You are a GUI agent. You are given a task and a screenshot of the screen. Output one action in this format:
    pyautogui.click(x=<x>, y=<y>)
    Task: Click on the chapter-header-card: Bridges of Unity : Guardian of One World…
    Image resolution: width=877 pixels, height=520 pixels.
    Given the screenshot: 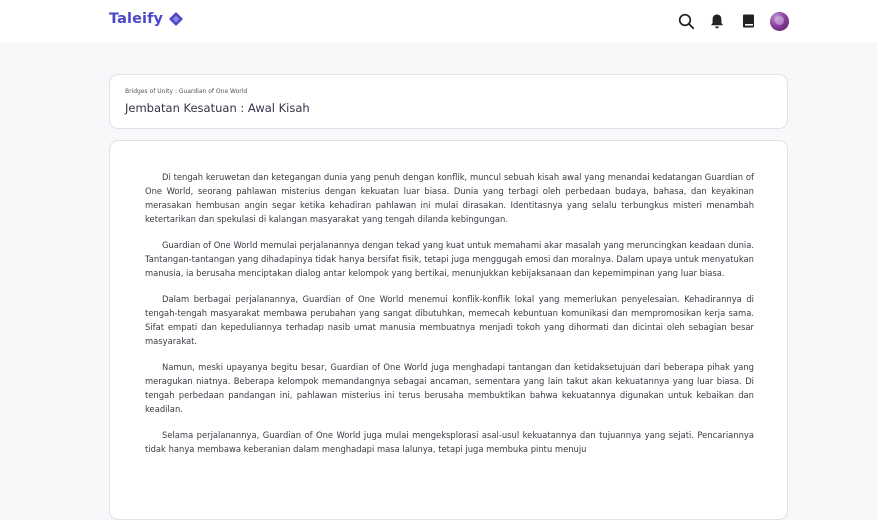 What is the action you would take?
    pyautogui.click(x=448, y=101)
    